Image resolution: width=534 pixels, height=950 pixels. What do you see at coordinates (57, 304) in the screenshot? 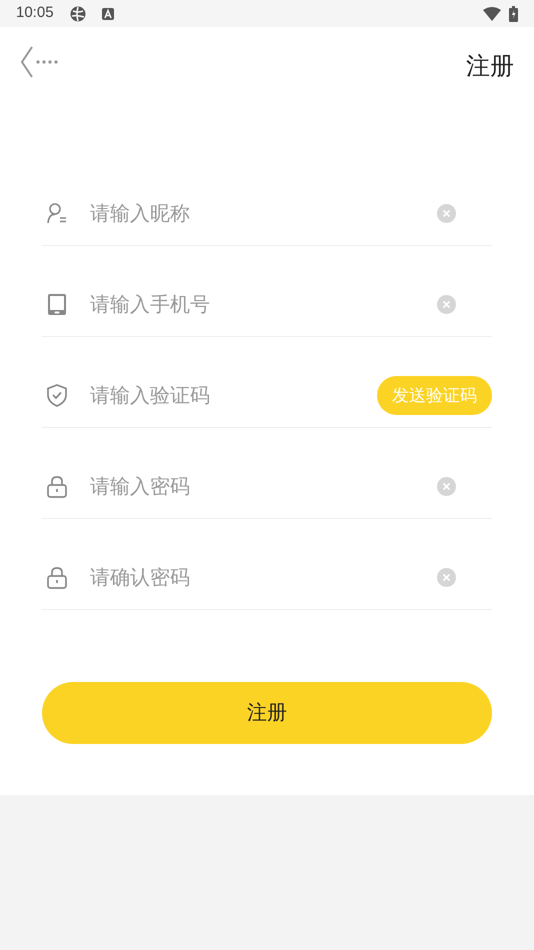
I see `tablet-icon` at bounding box center [57, 304].